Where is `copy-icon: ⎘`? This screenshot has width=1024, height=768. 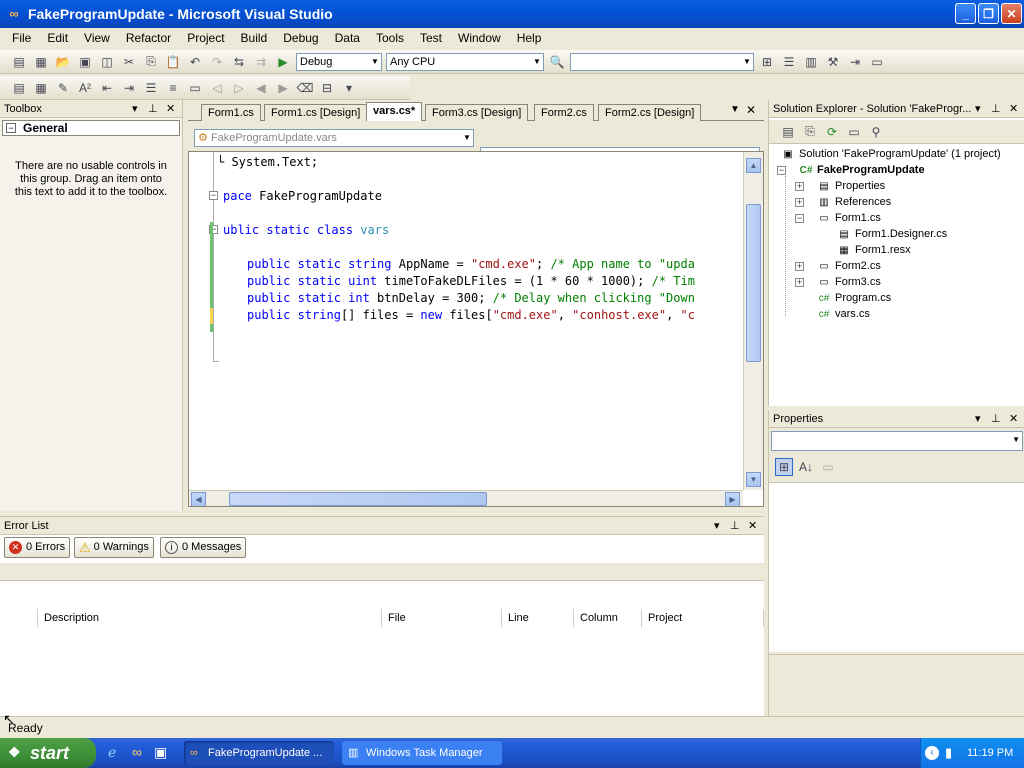
copy-icon: ⎘ is located at coordinates (151, 62).